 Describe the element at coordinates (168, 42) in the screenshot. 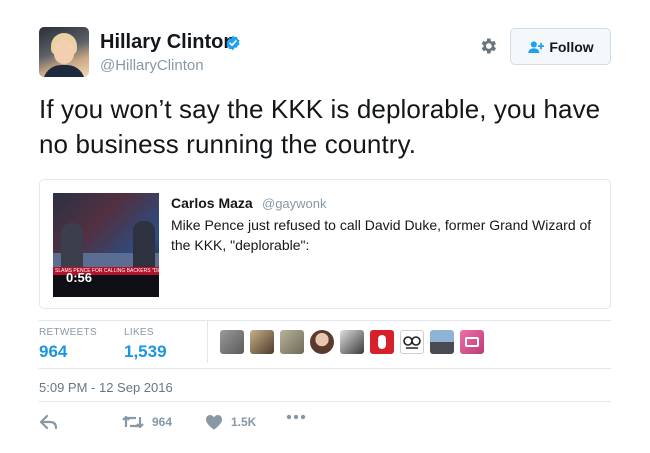

I see `display-name: Hillary Clinton` at that location.